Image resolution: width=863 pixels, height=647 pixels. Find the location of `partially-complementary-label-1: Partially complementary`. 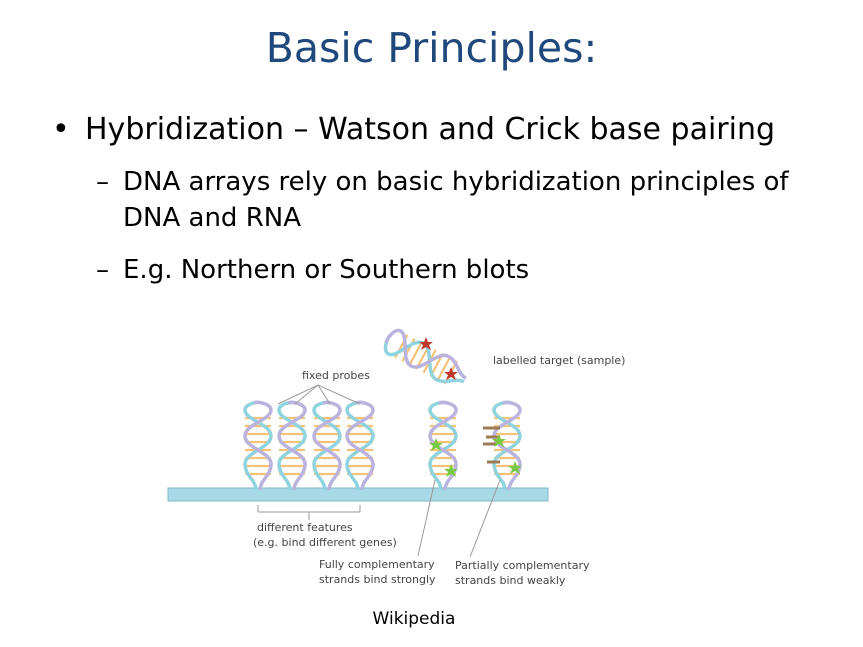

partially-complementary-label-1: Partially complementary is located at coordinates (522, 565).